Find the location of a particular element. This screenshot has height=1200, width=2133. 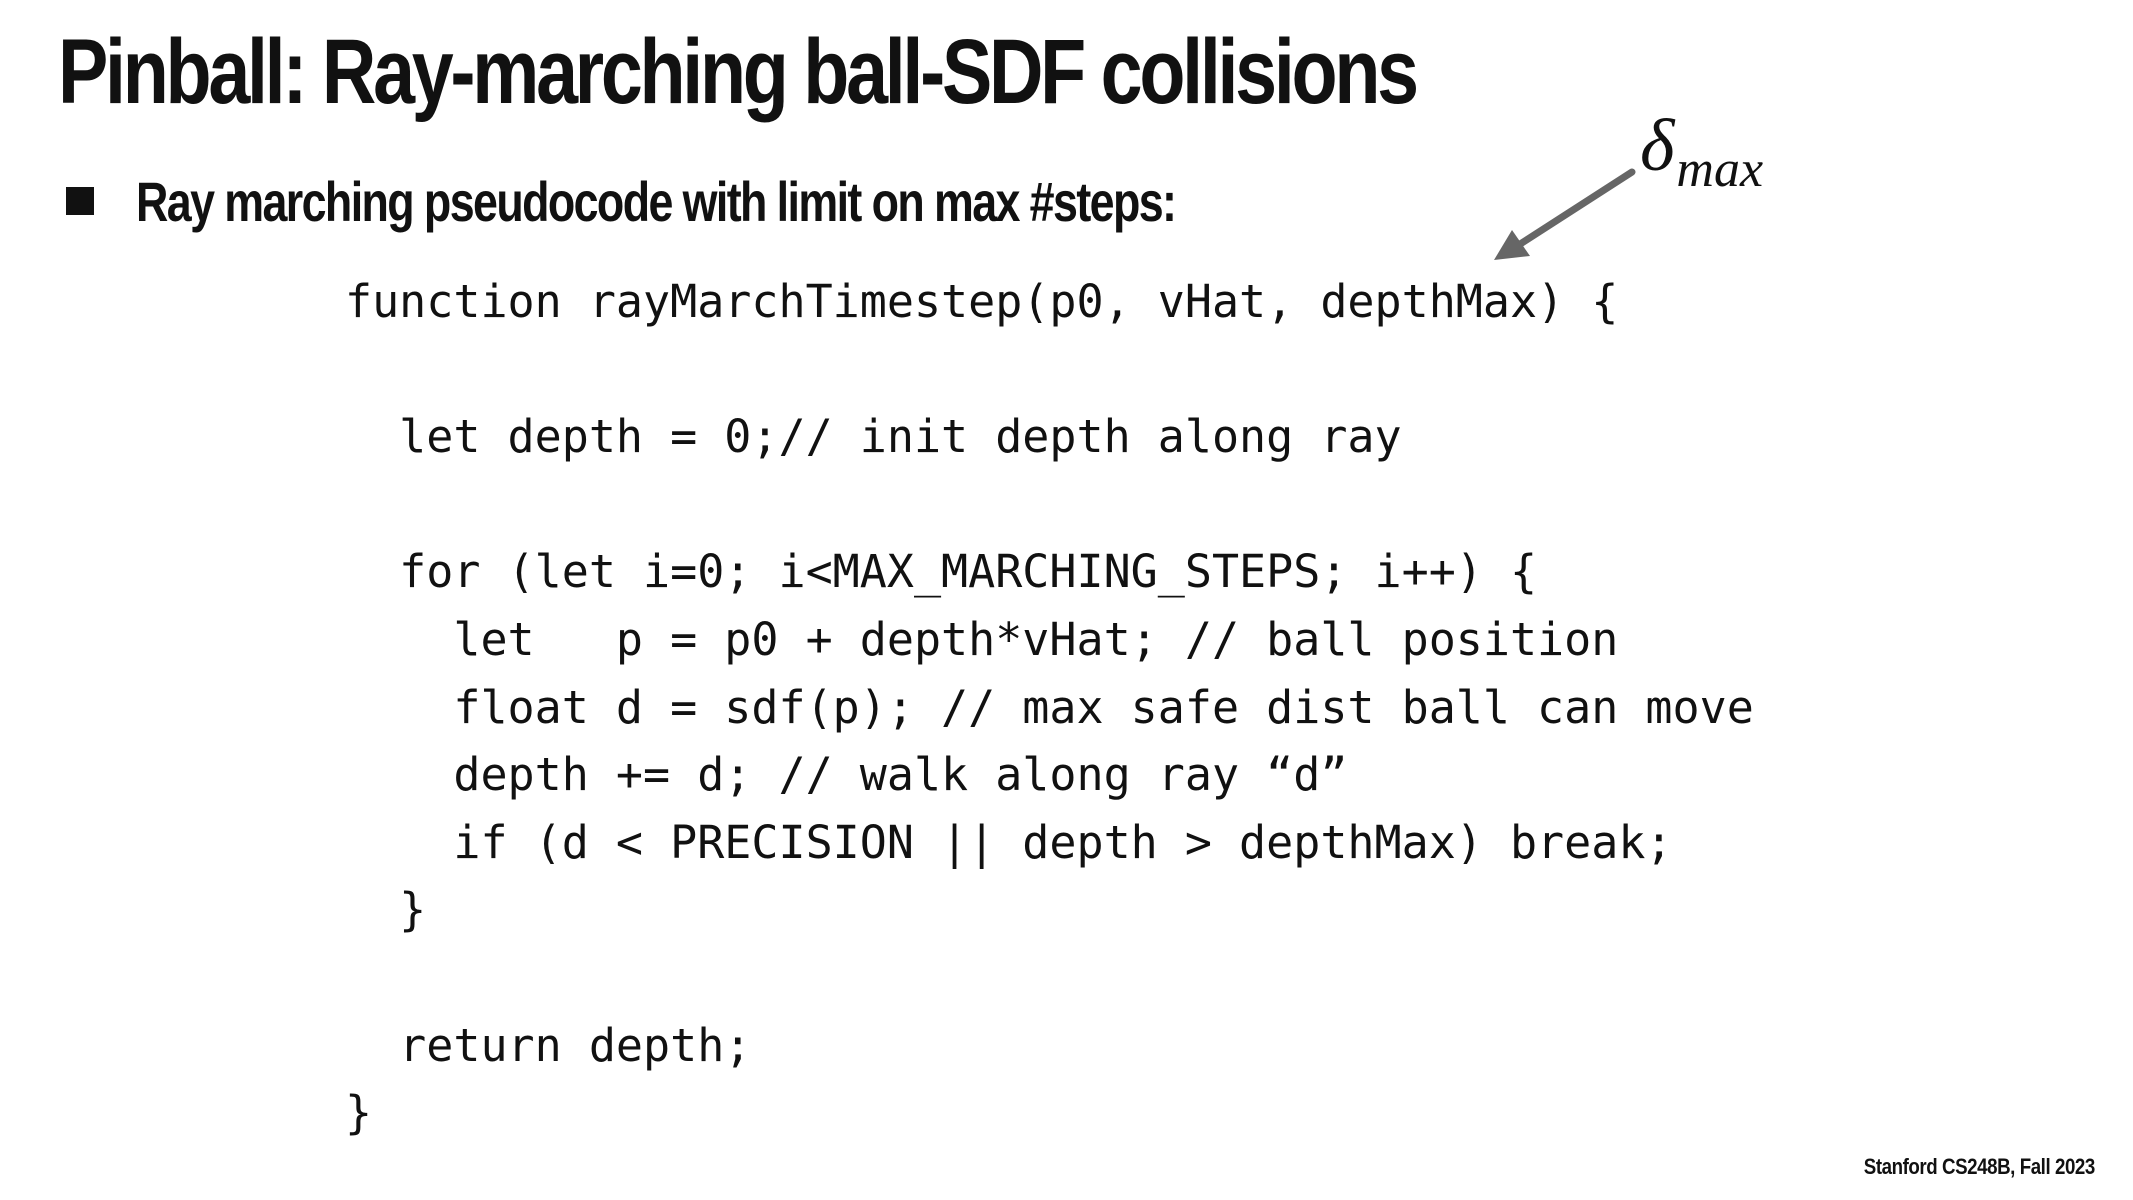

code-line: let depth = 0;// init depth along ray is located at coordinates (873, 437).